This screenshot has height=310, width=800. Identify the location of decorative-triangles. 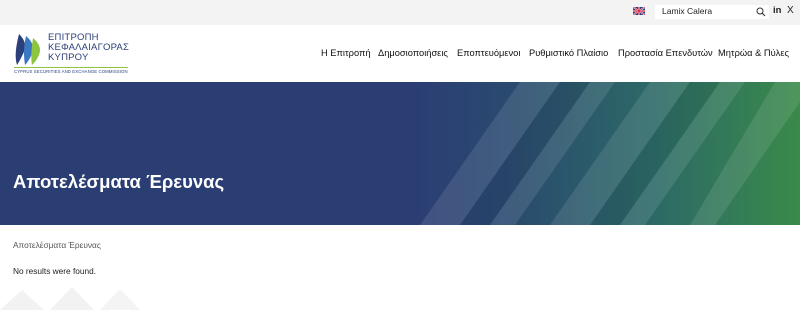
(70, 298).